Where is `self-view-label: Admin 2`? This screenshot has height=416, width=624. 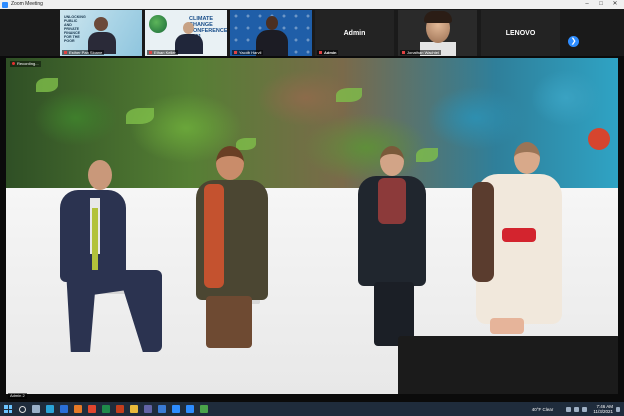 self-view-label: Admin 2 is located at coordinates (17, 396).